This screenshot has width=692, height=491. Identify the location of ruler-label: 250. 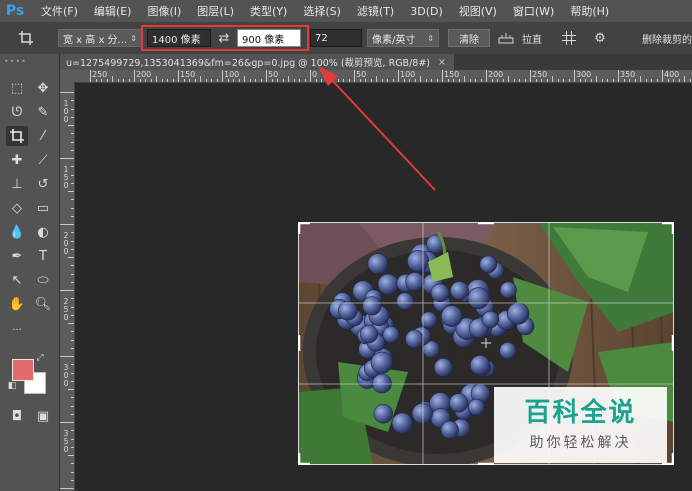
(540, 74).